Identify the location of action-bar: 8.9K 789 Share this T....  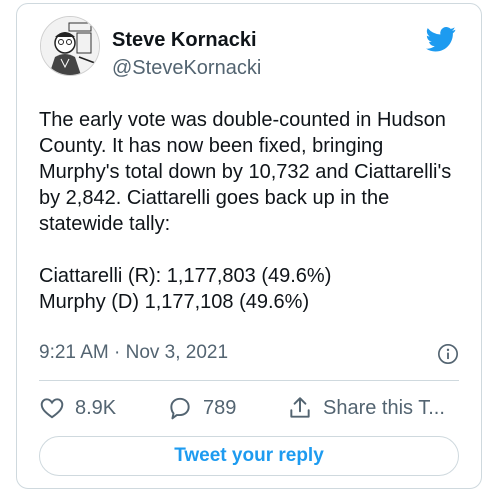
(254, 408).